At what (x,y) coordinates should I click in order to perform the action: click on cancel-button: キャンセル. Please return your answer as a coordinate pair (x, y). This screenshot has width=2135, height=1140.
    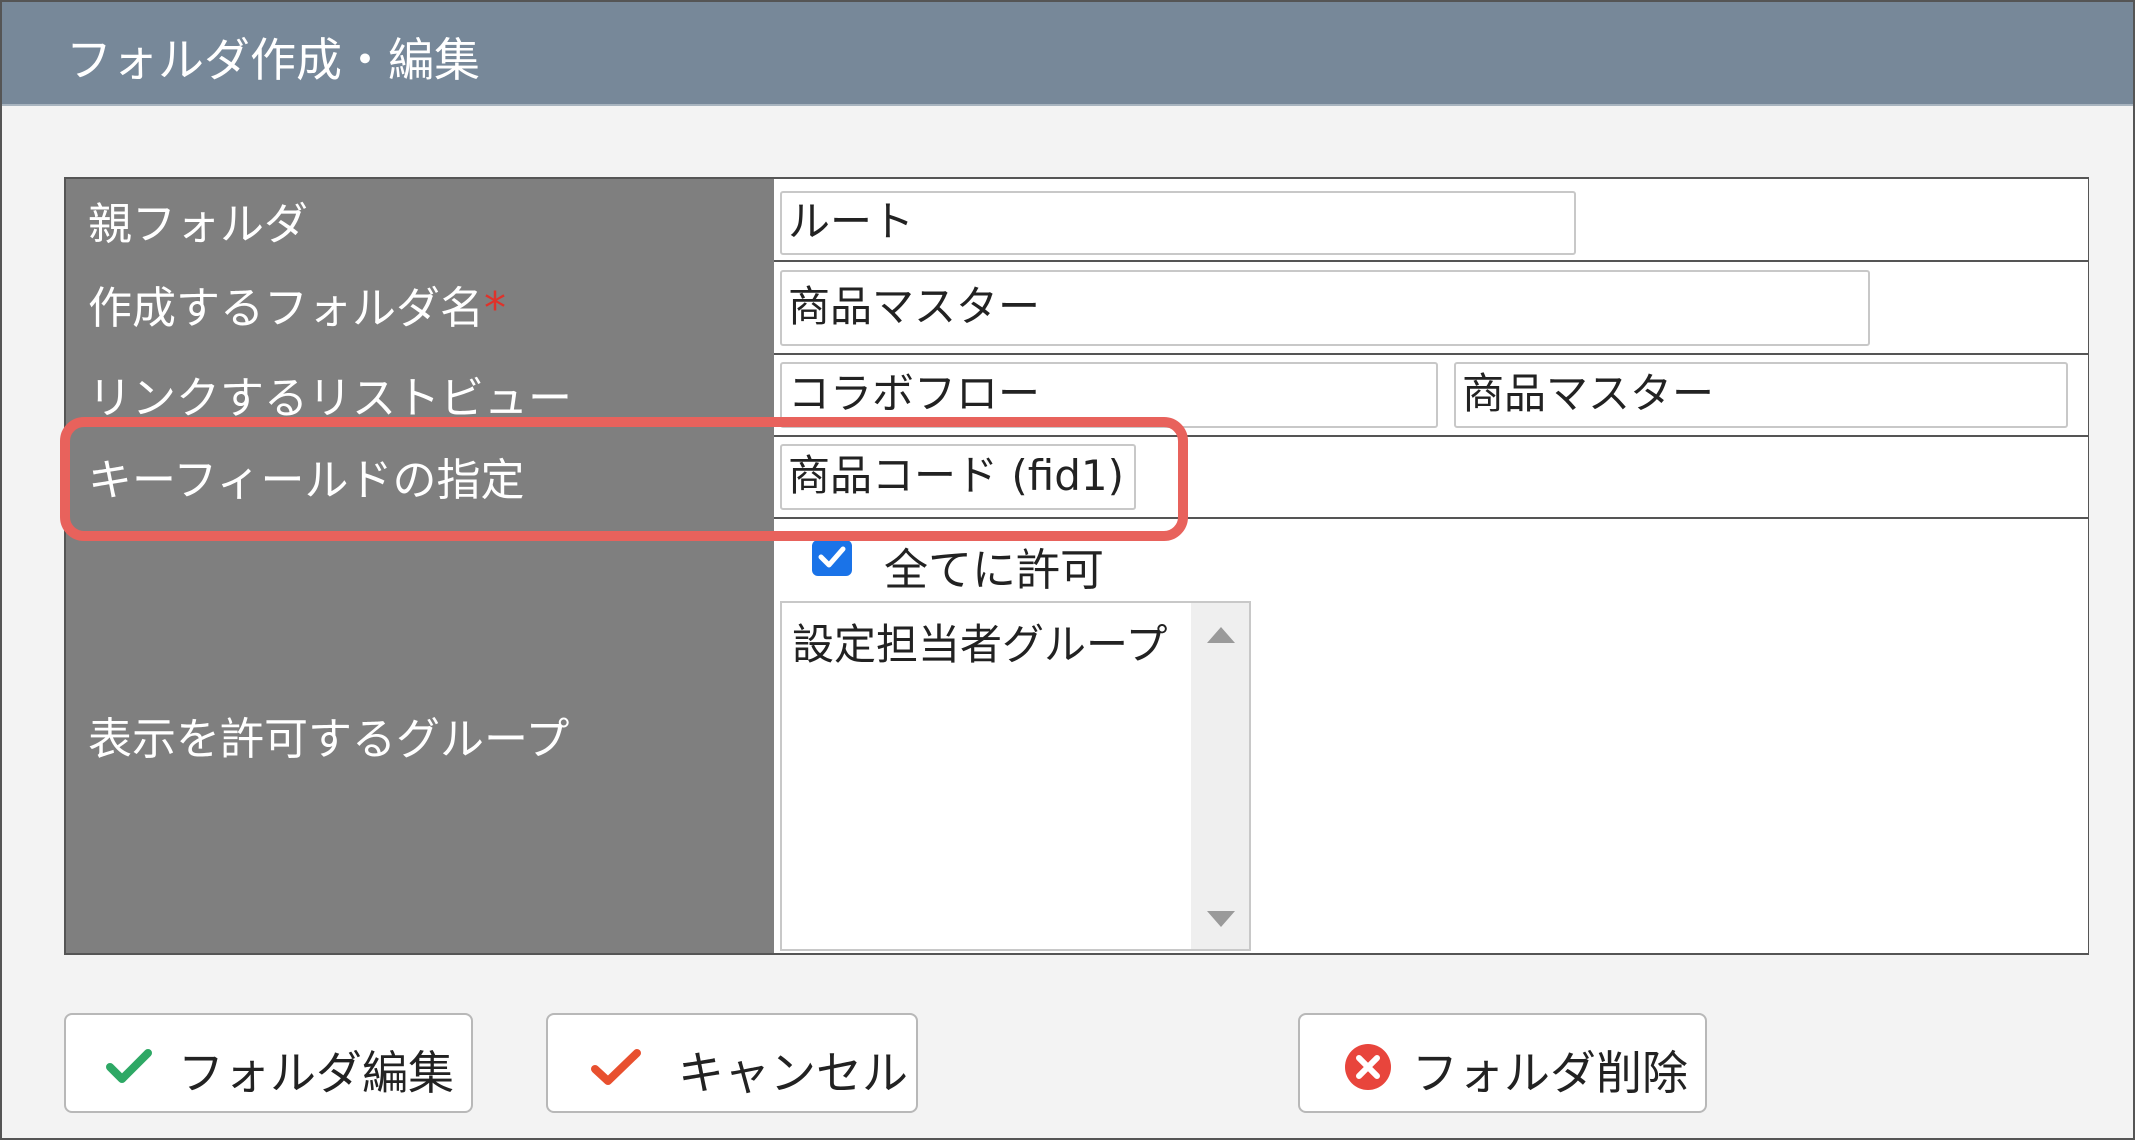
    Looking at the image, I should click on (732, 1063).